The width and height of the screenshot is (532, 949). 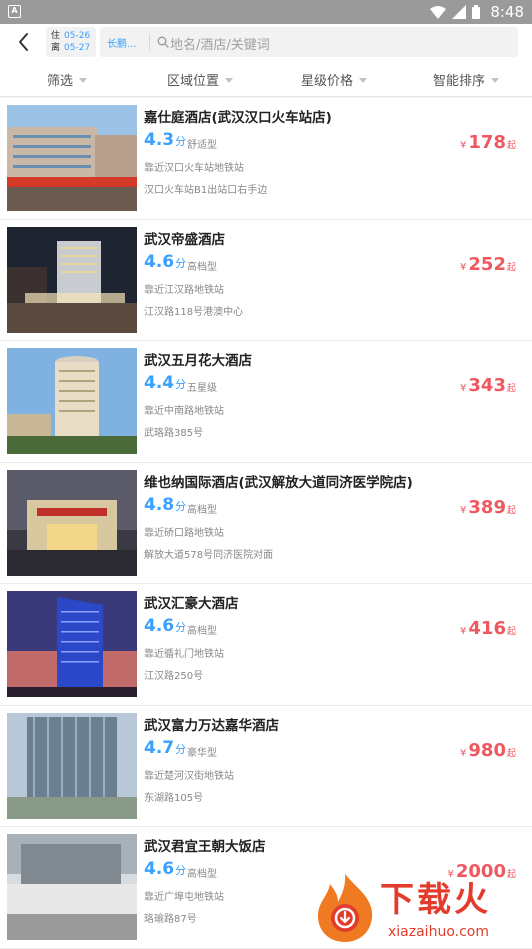 I want to click on filter-label: 星级价格, so click(x=327, y=81).